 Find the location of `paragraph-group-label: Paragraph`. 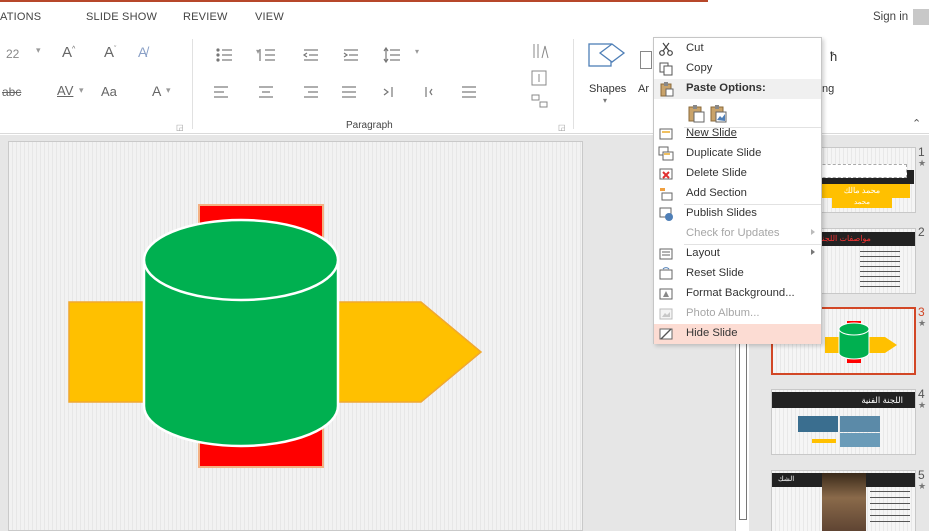

paragraph-group-label: Paragraph is located at coordinates (369, 125).